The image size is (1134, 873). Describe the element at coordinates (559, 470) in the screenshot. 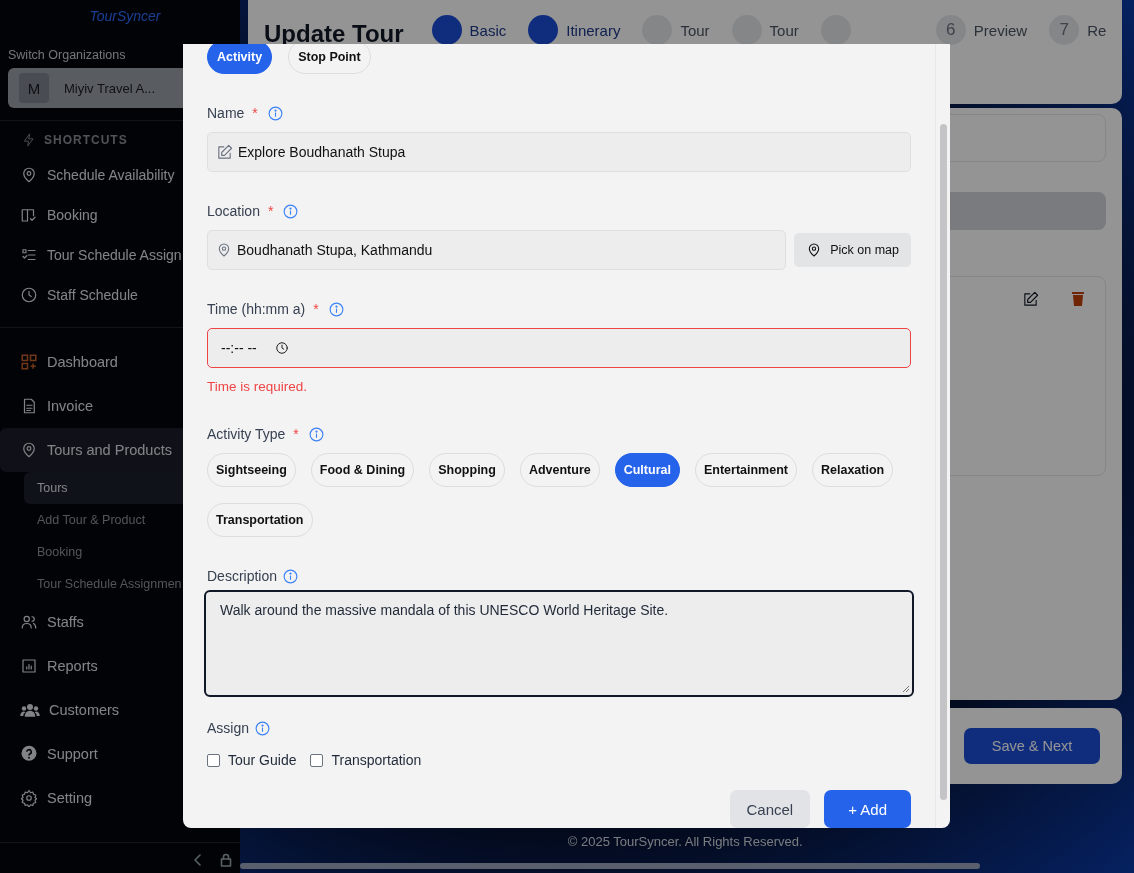

I see `activity-type-chip: Adventure` at that location.